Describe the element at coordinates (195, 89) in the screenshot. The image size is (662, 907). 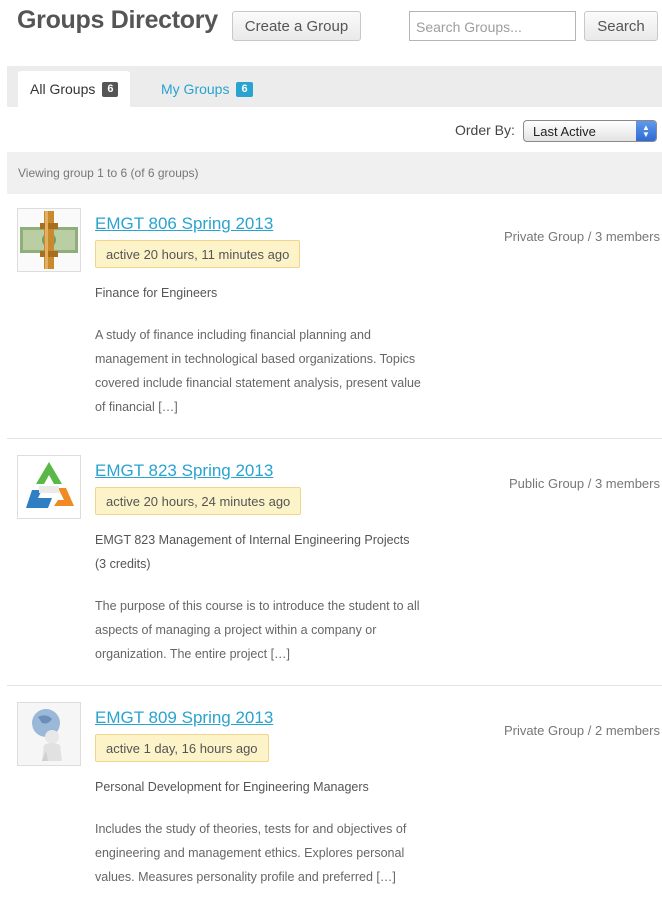
I see `tab-my-groups-label: My Groups` at that location.